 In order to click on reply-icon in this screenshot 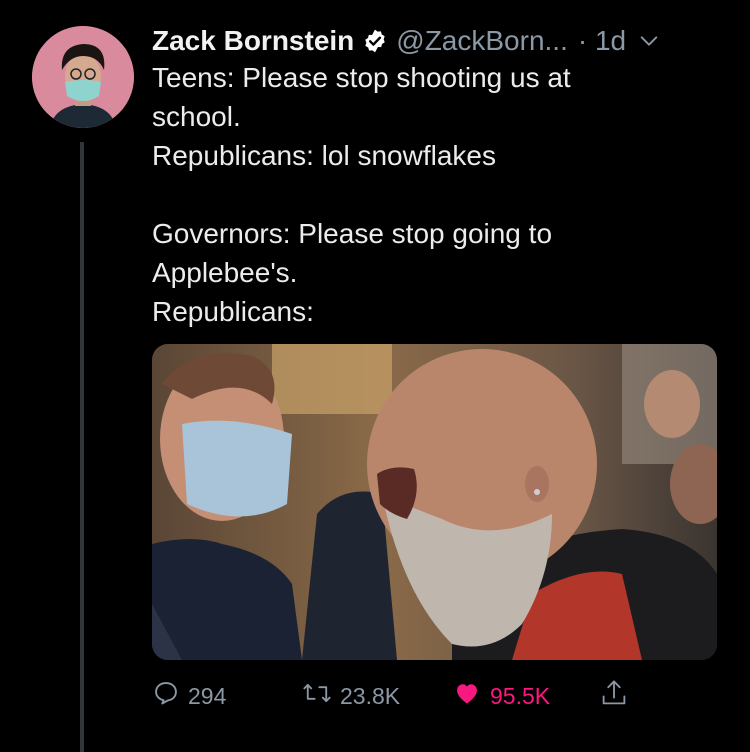, I will do `click(166, 696)`.